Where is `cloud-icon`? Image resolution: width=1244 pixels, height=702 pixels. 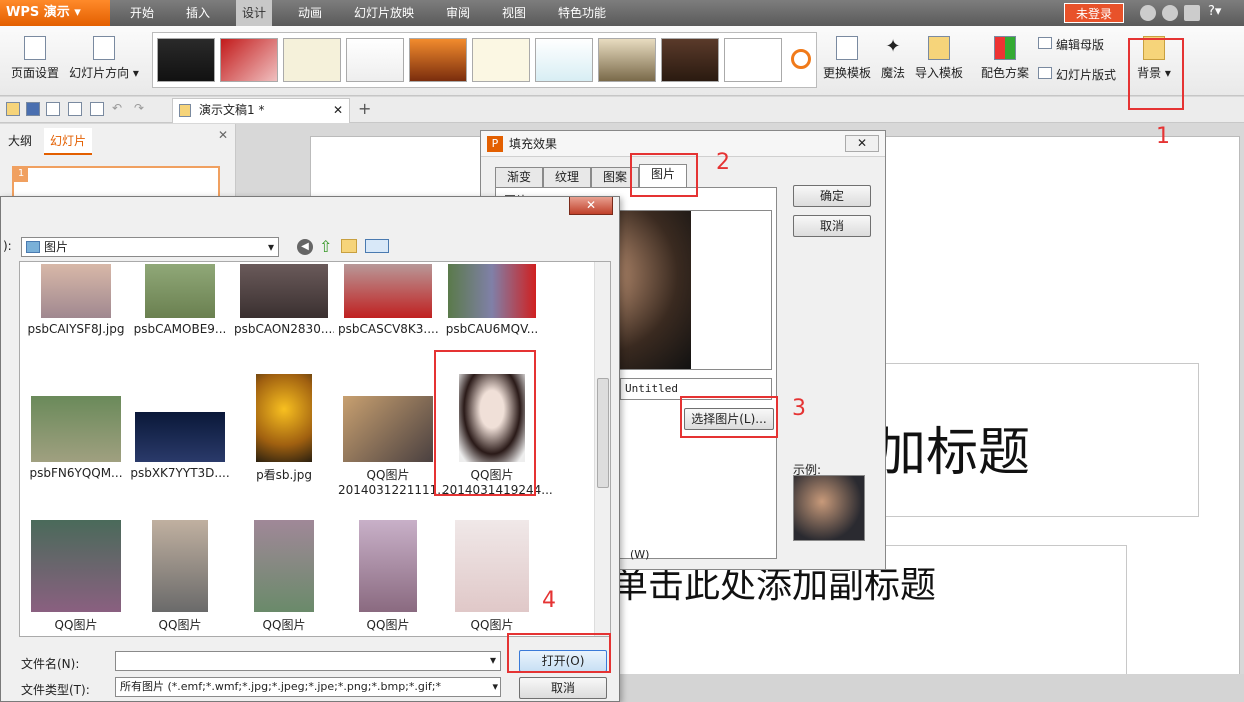
cloud-icon is located at coordinates (1148, 13).